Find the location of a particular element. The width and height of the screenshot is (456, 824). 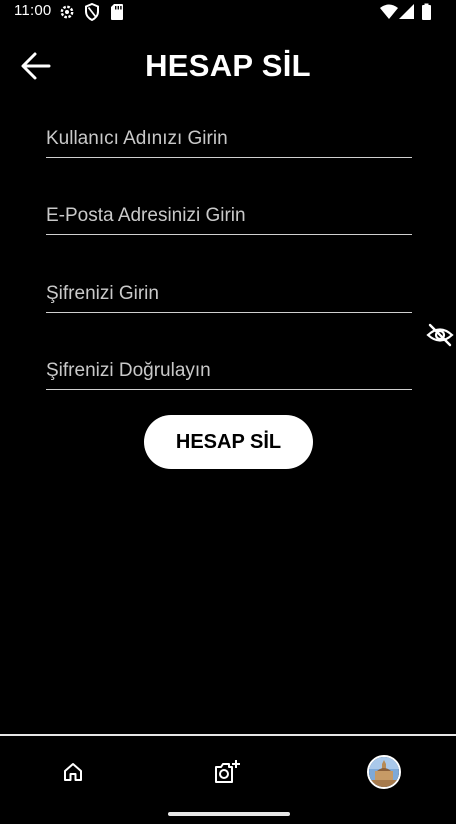

nav-home is located at coordinates (73, 772).